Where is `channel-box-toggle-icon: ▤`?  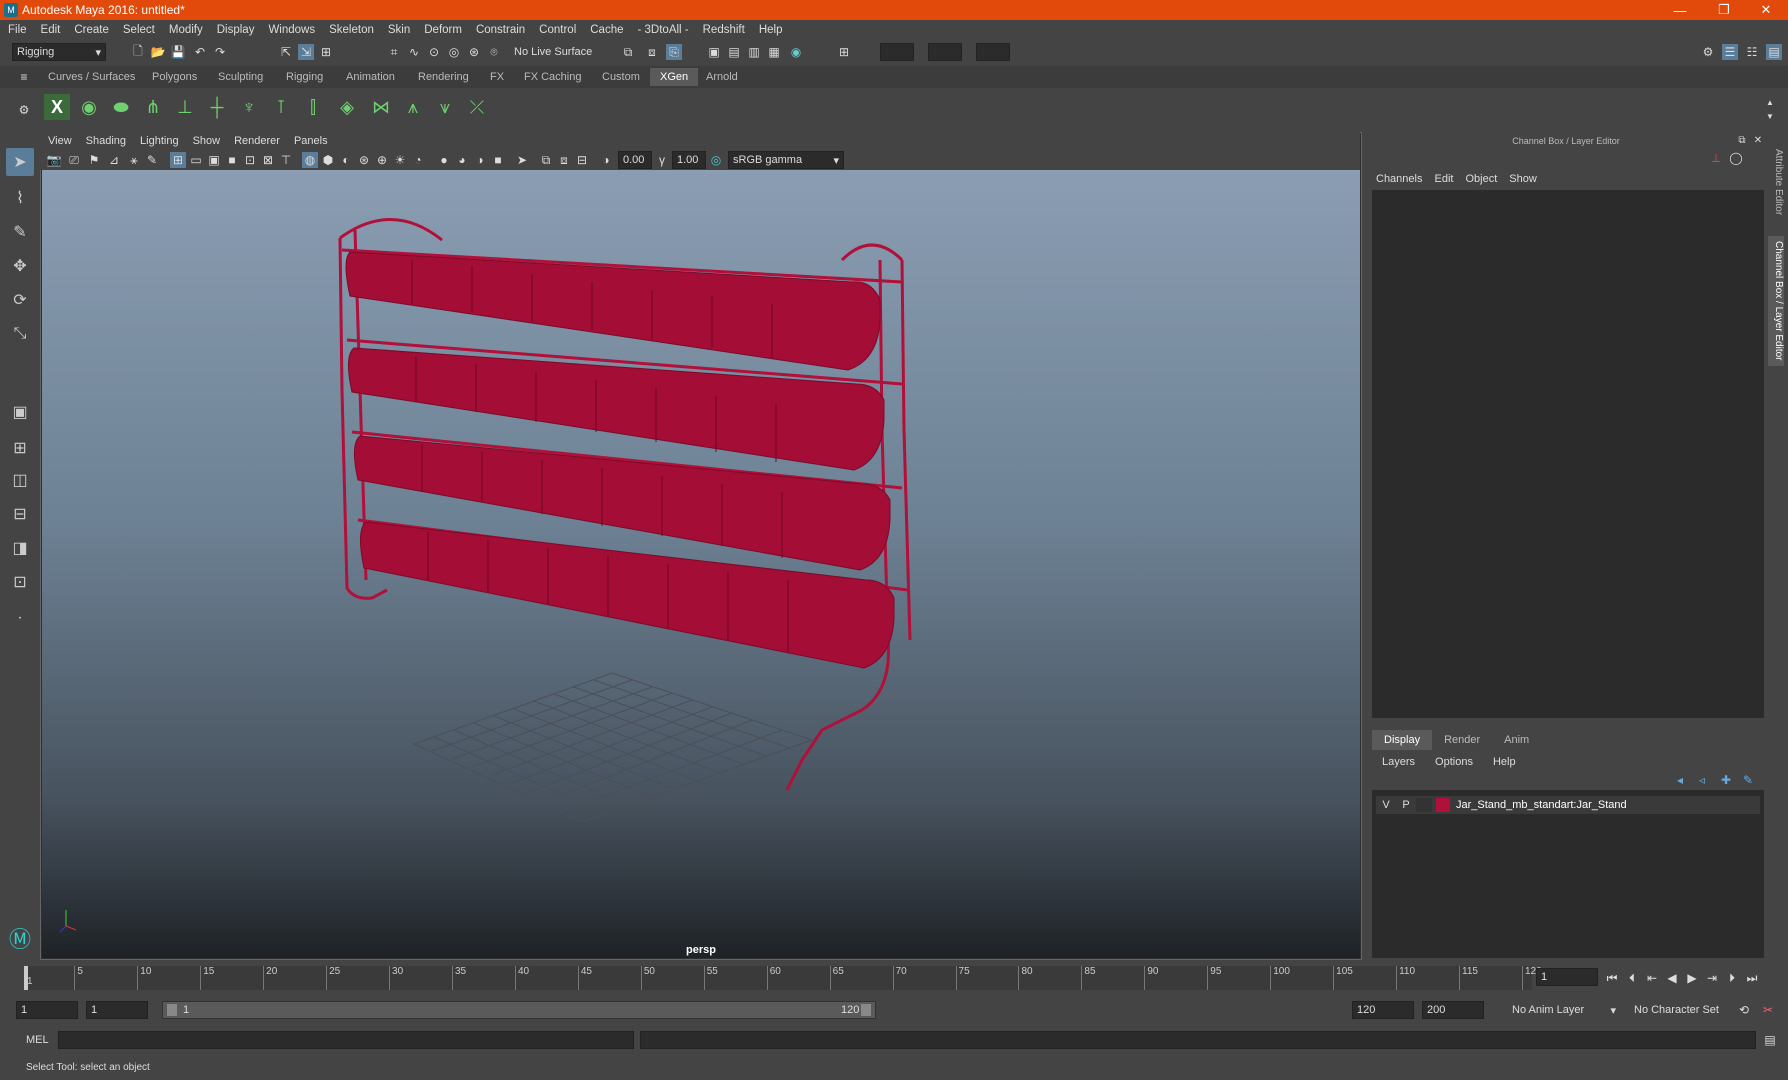 channel-box-toggle-icon: ▤ is located at coordinates (1774, 52).